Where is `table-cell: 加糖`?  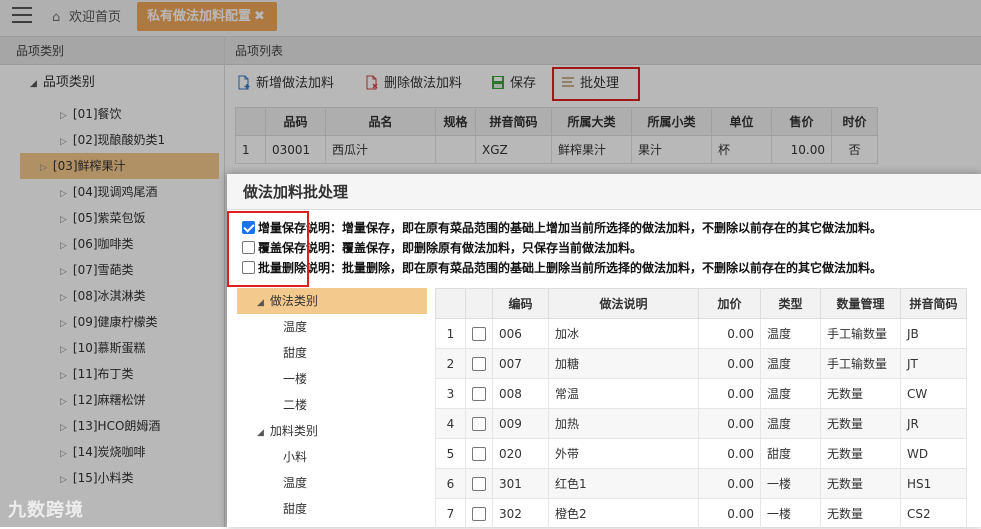
table-cell: 加糖 is located at coordinates (623, 363).